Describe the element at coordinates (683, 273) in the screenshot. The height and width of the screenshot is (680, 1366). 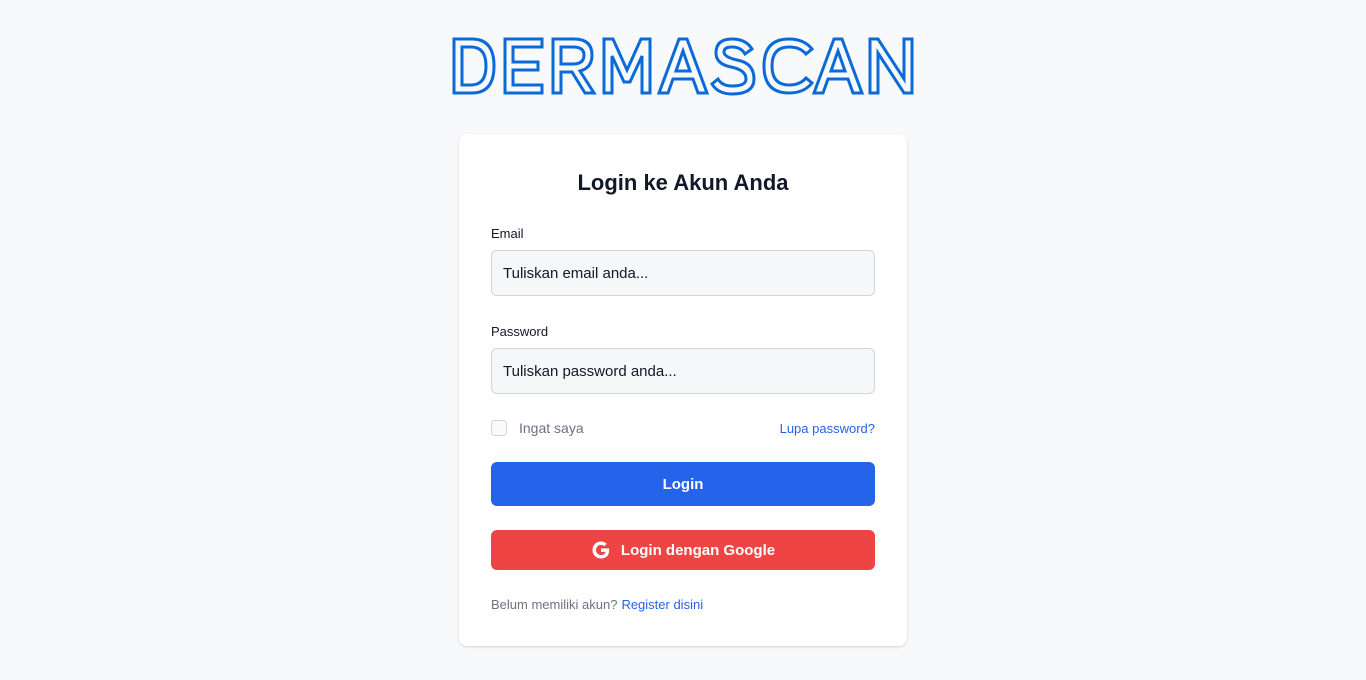
I see `email-input` at that location.